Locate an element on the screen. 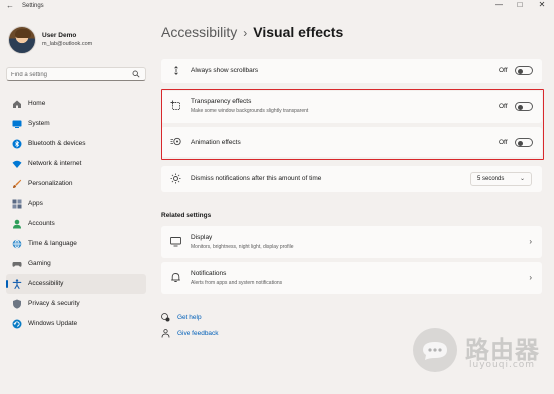  system-icon is located at coordinates (17, 124).